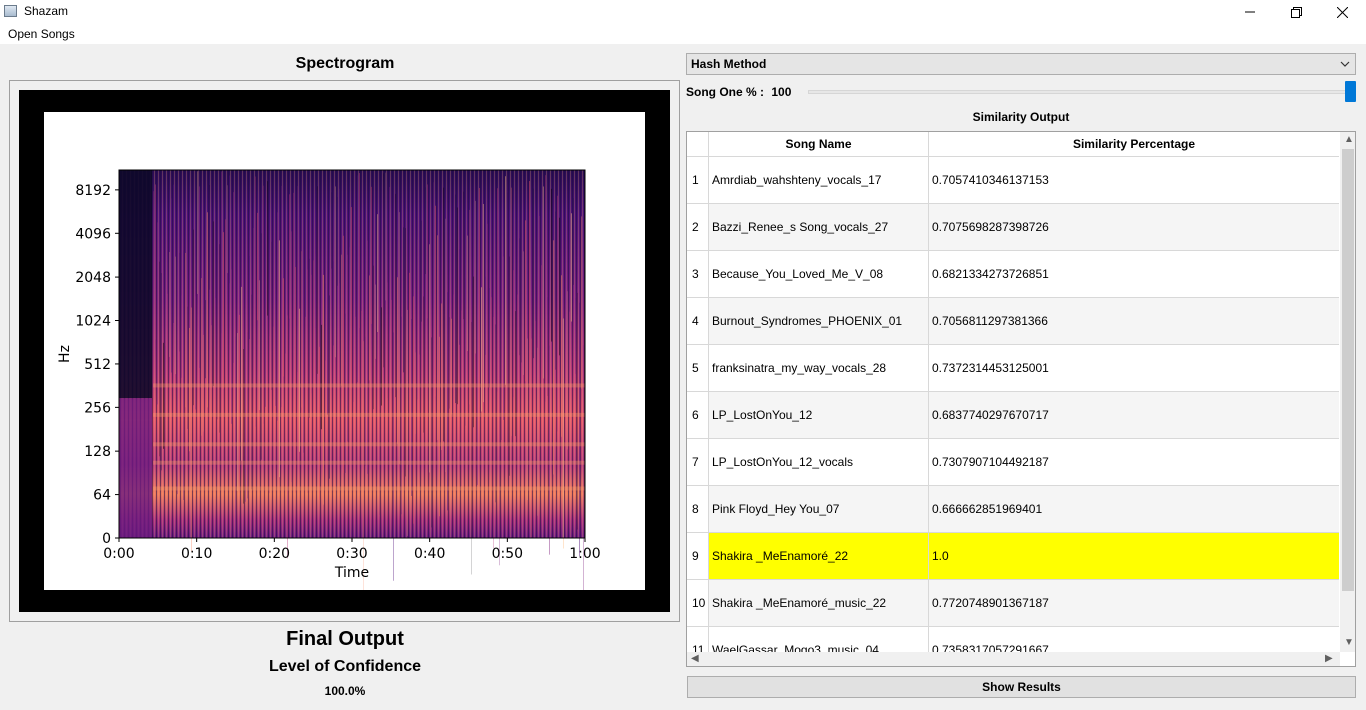 This screenshot has height=710, width=1366. I want to click on x-tick-label: 0:10, so click(196, 554).